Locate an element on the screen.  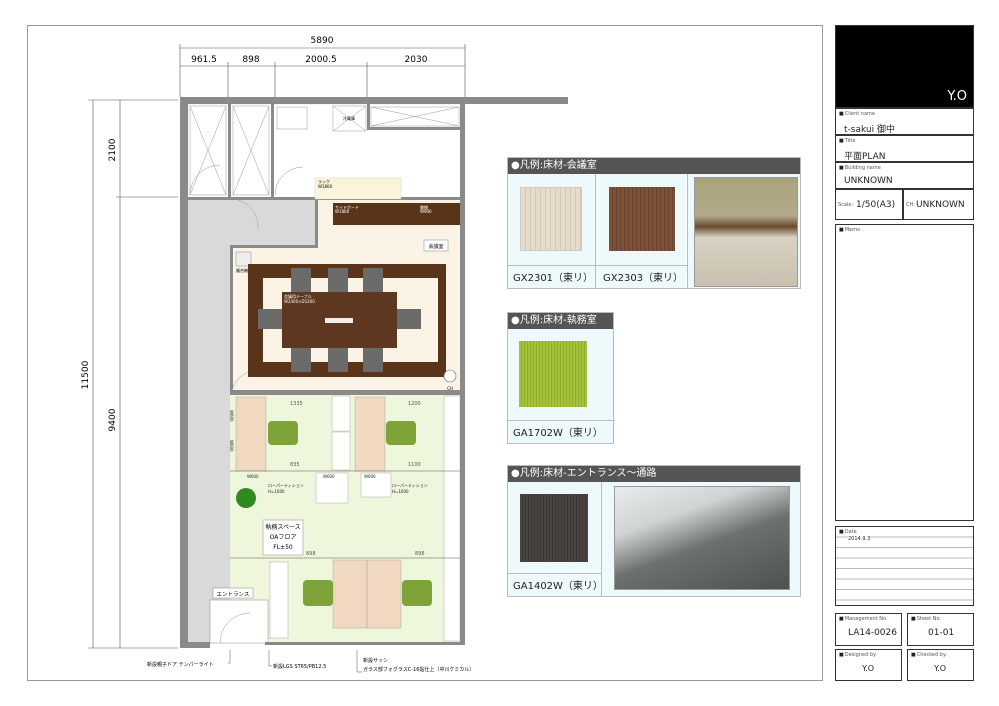
client-field: Client name t-sakui 御中 is located at coordinates (904, 121).